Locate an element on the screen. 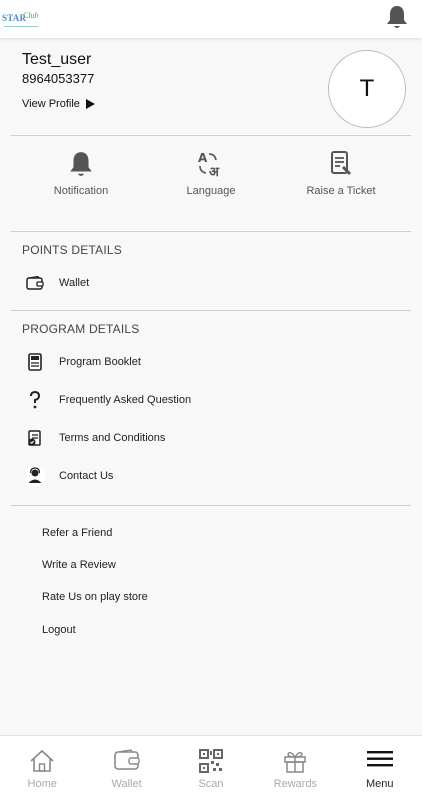  menu-item-wallet: Wallet is located at coordinates (212, 283).